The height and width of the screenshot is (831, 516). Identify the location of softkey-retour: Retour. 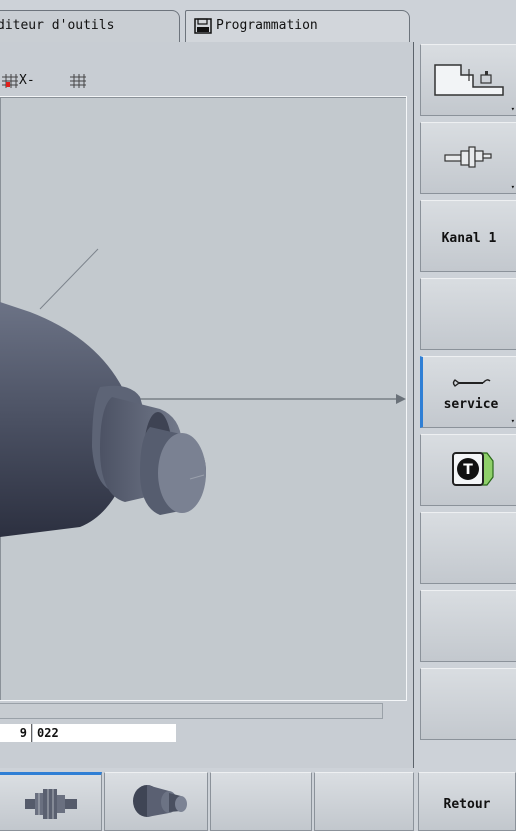
(467, 801).